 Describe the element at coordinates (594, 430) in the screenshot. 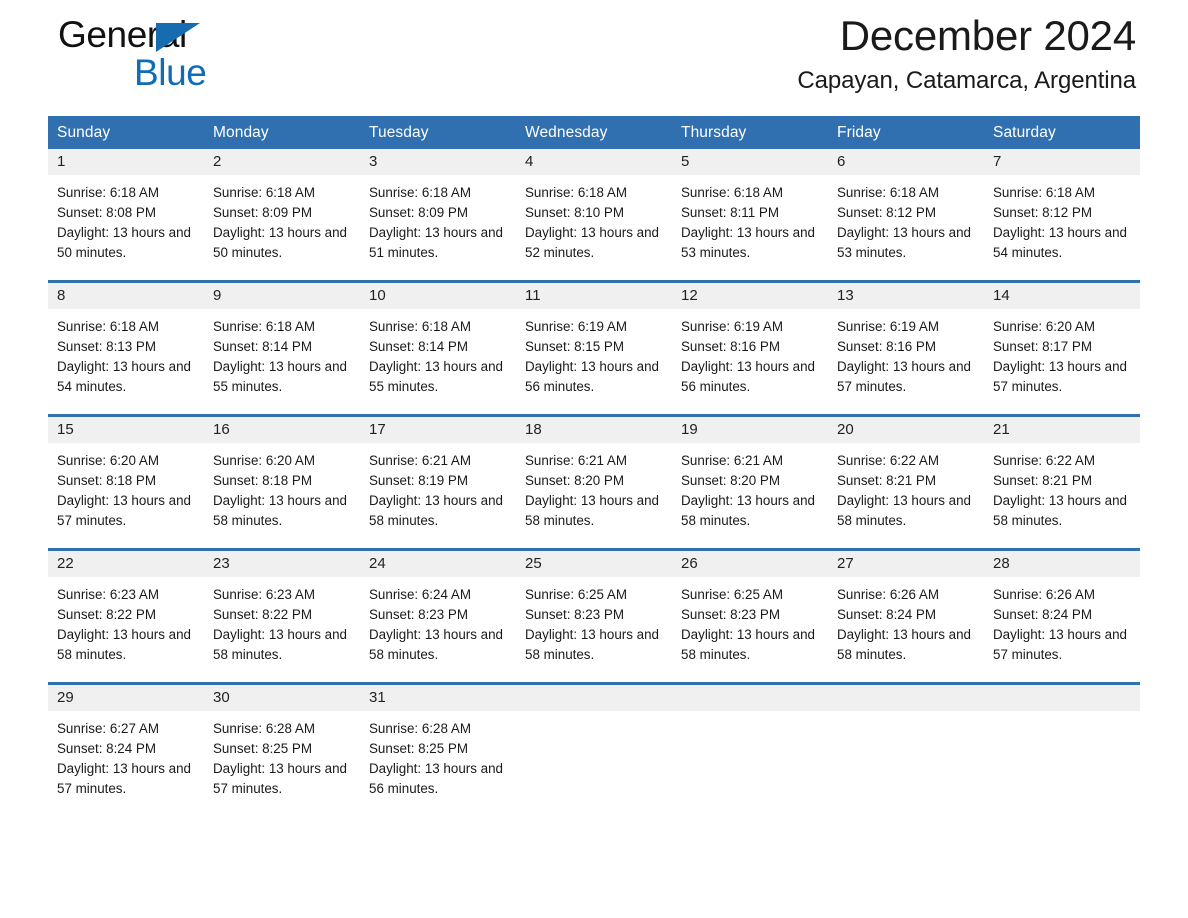

I see `day-number: 18` at that location.